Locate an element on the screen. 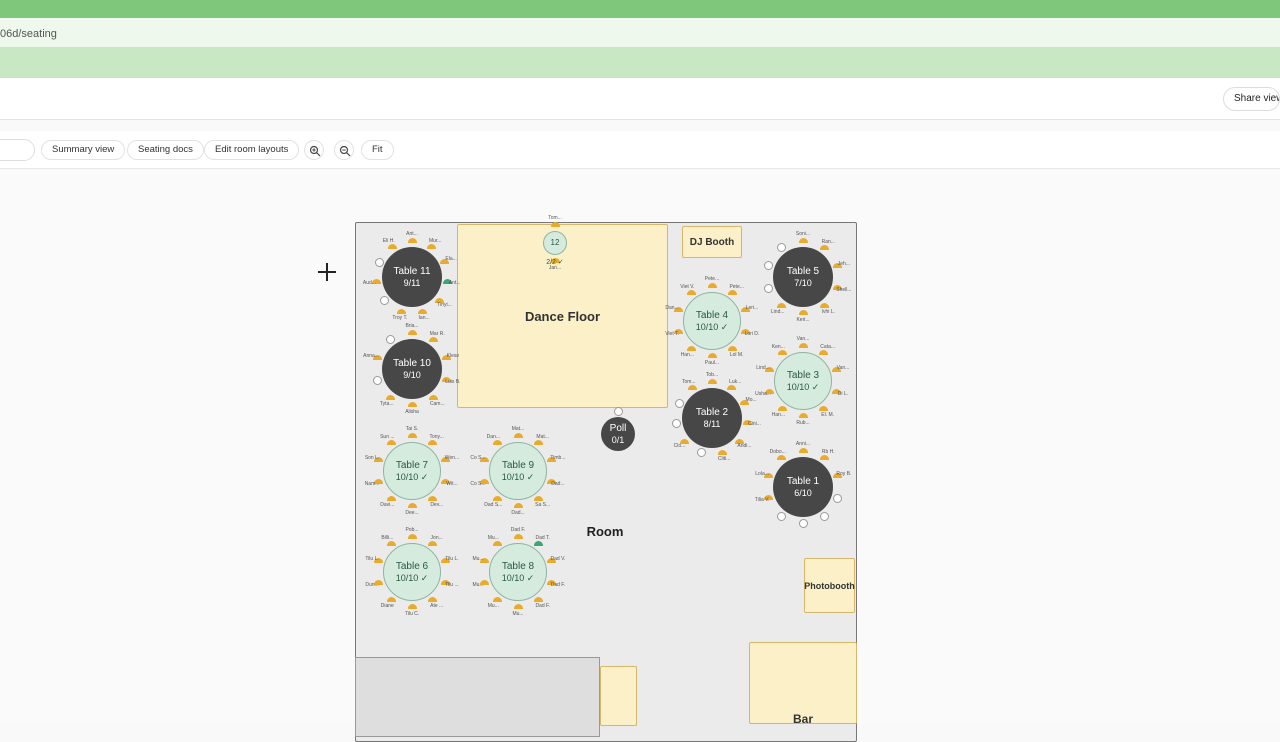  grey-zone is located at coordinates (477, 697).